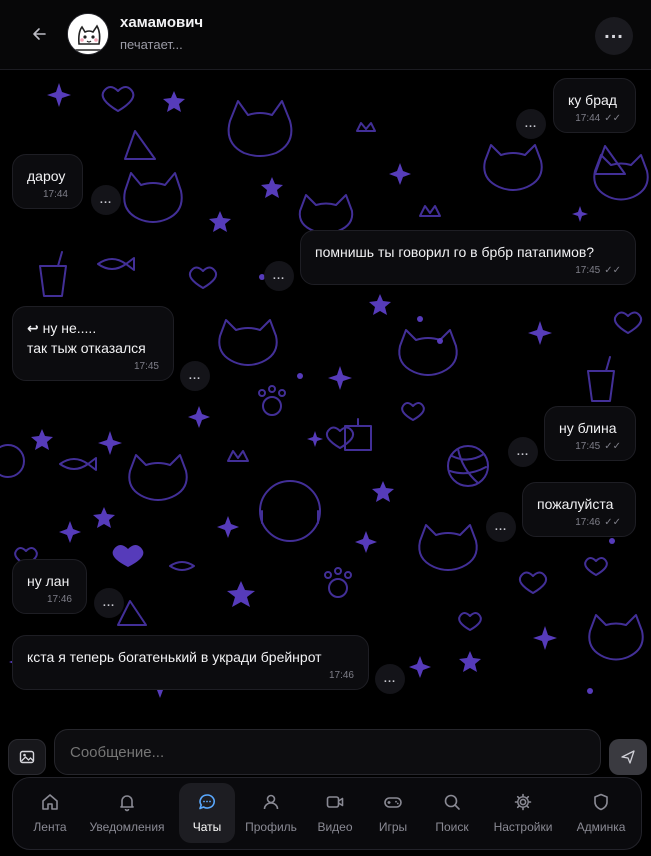 Image resolution: width=651 pixels, height=856 pixels. Describe the element at coordinates (327, 752) in the screenshot. I see `message-input` at that location.